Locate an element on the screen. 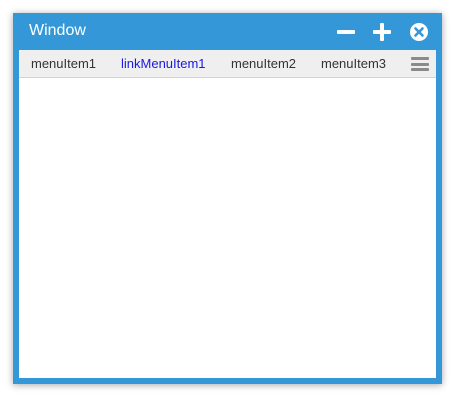 The image size is (455, 398). minus-icon is located at coordinates (346, 32).